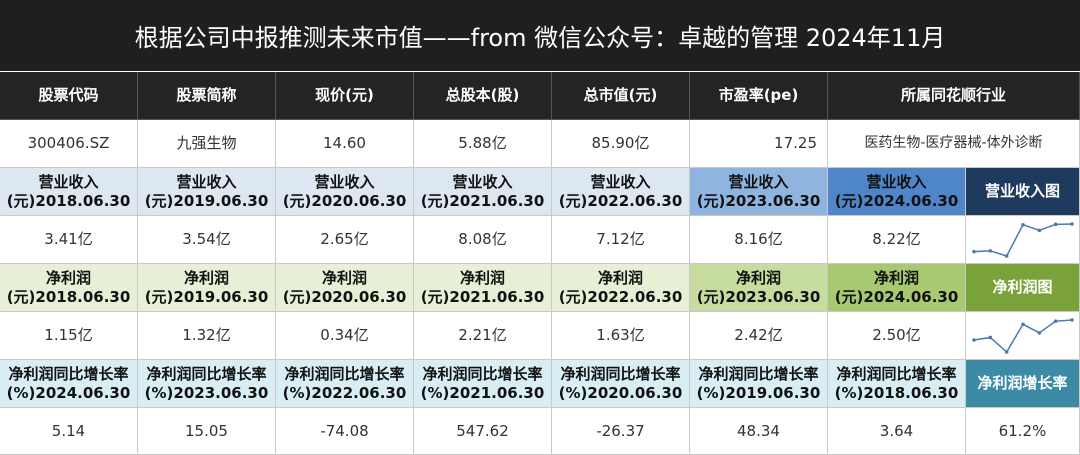  Describe the element at coordinates (483, 96) in the screenshot. I see `header-shares: 总股本(股)` at that location.